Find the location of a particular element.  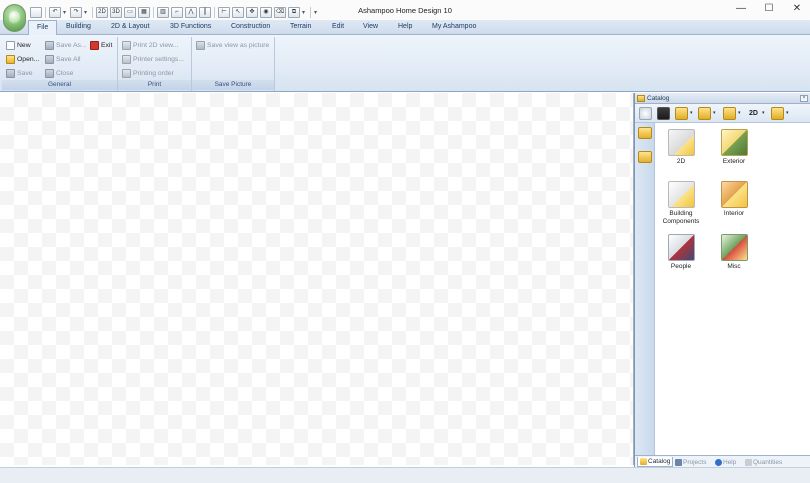

catalog-item-misc: Misc is located at coordinates (734, 252).